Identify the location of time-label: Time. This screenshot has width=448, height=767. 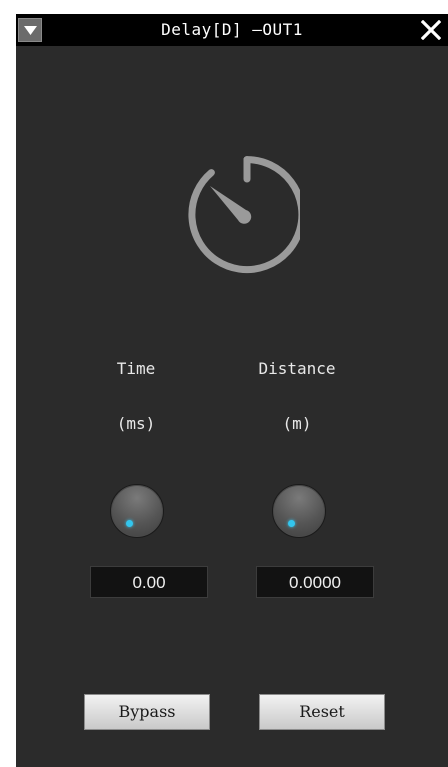
(136, 368).